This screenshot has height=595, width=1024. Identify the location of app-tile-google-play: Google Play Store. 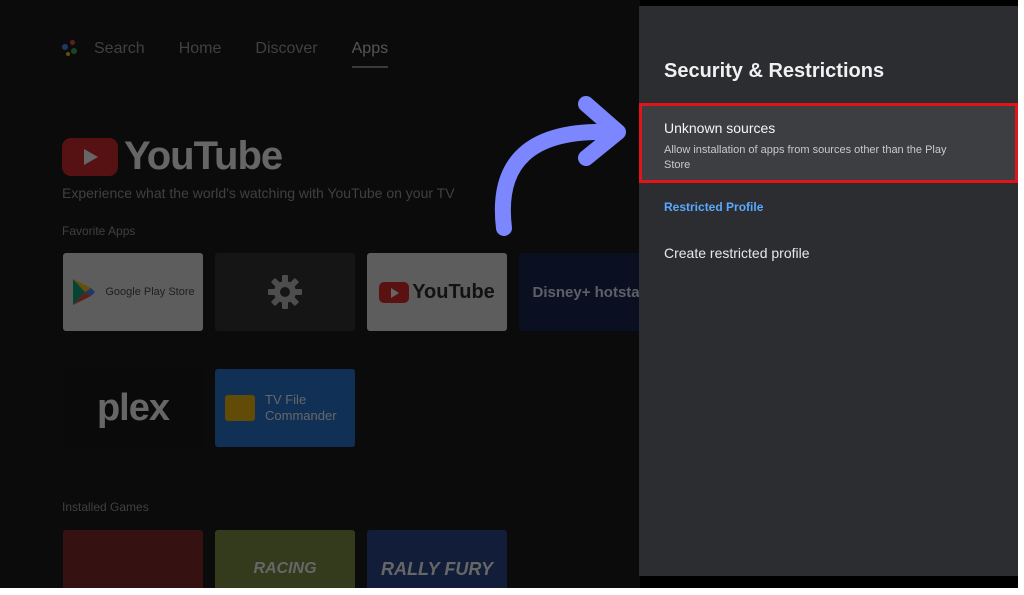
(133, 292).